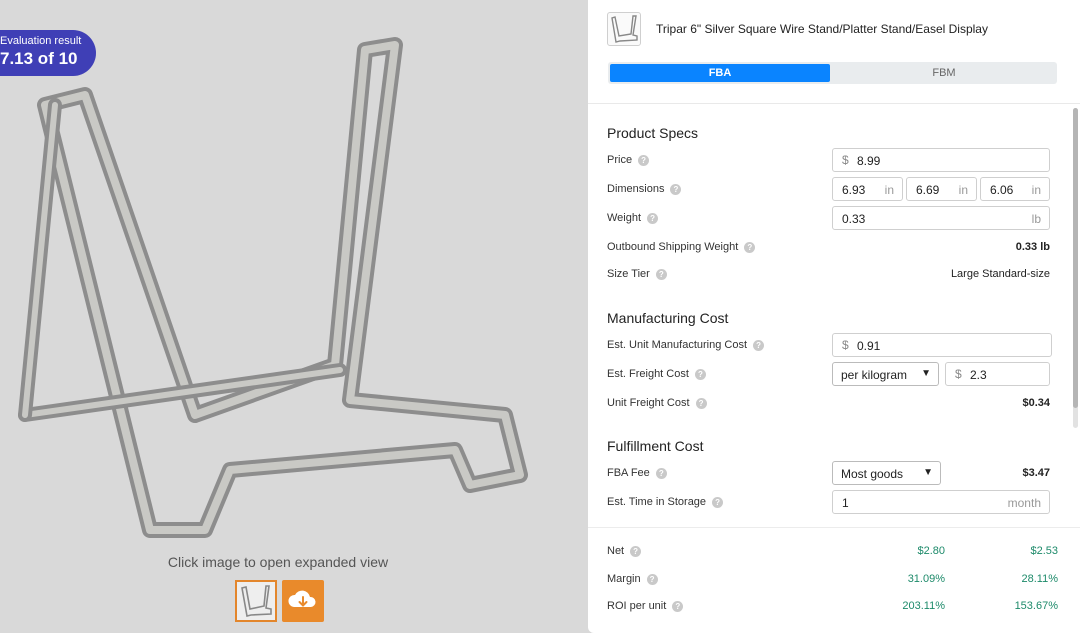 The image size is (1080, 633). I want to click on unit-mfg-cost-label: Est. Unit Manufacturing Cost?, so click(686, 345).